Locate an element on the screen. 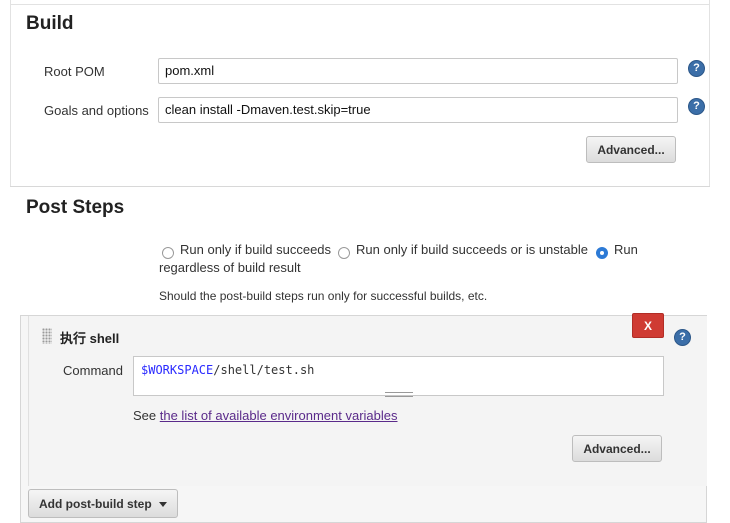 This screenshot has width=730, height=523. goals-options-input: clean install -Dmaven.test.skip=true is located at coordinates (418, 110).